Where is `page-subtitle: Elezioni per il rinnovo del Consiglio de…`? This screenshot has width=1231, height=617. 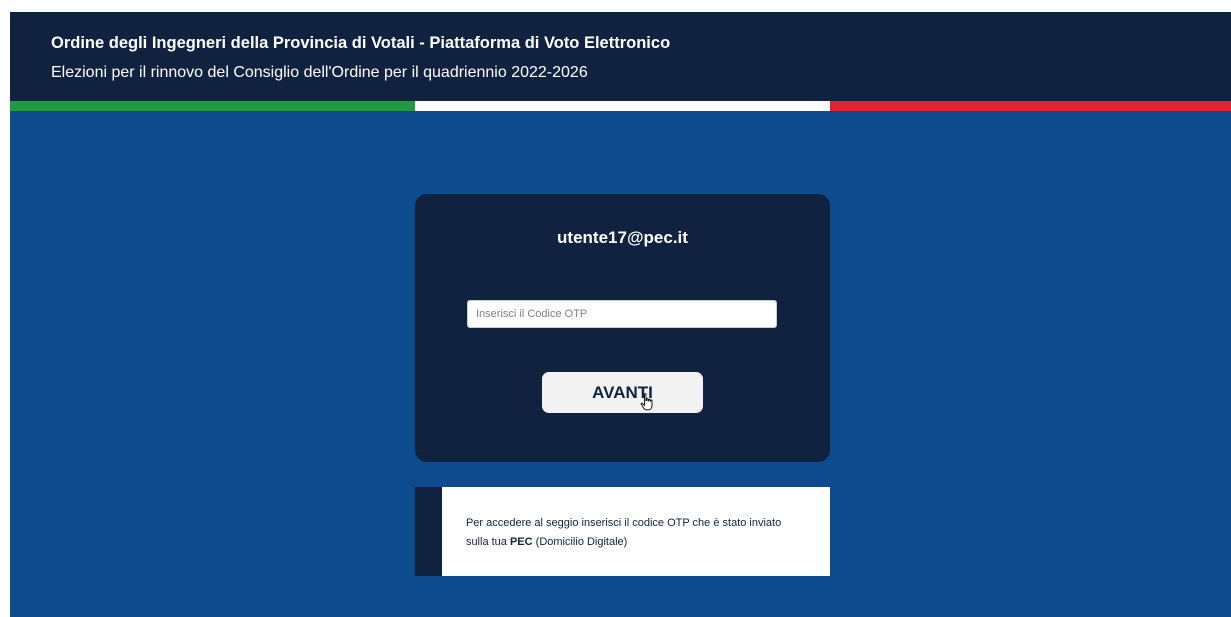 page-subtitle: Elezioni per il rinnovo del Consiglio de… is located at coordinates (319, 72).